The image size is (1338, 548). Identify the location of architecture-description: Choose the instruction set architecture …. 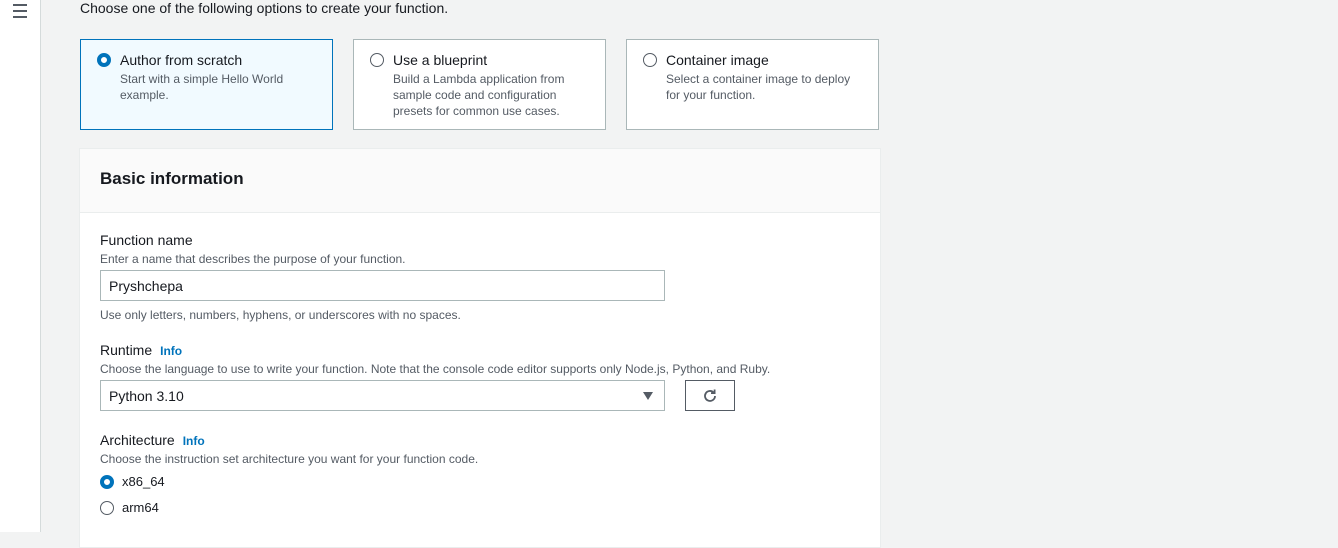
(289, 459).